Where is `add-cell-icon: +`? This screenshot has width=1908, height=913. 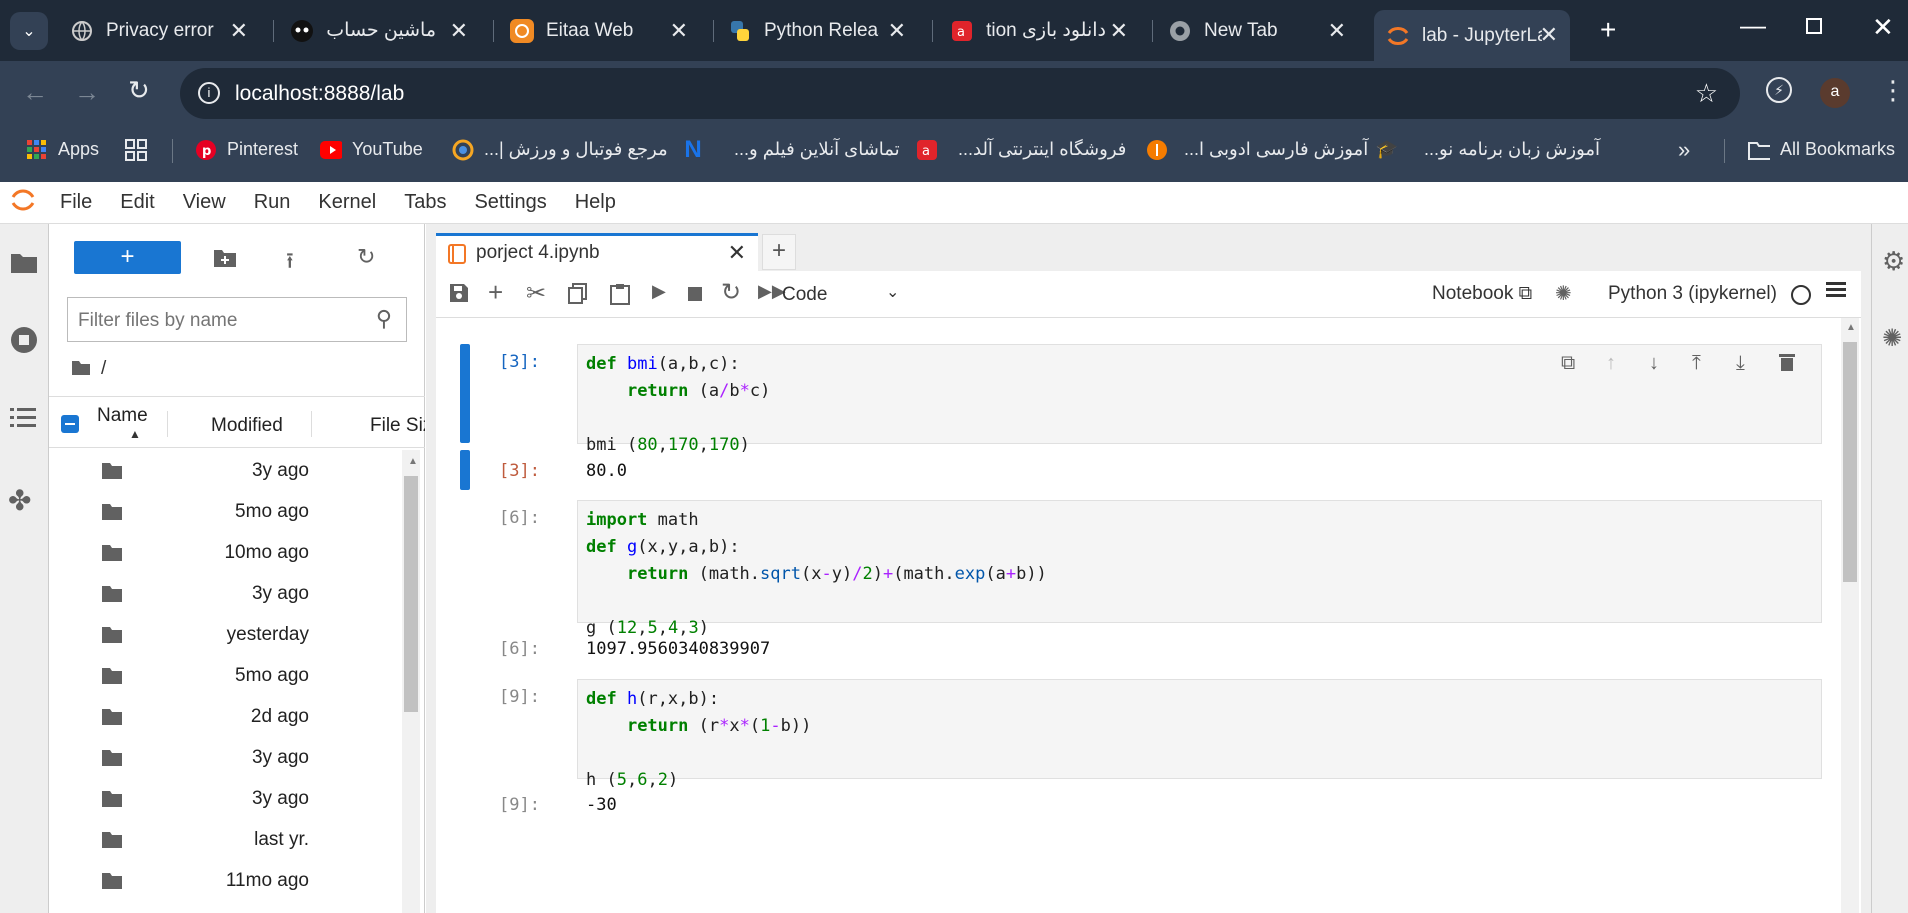 add-cell-icon: + is located at coordinates (495, 292).